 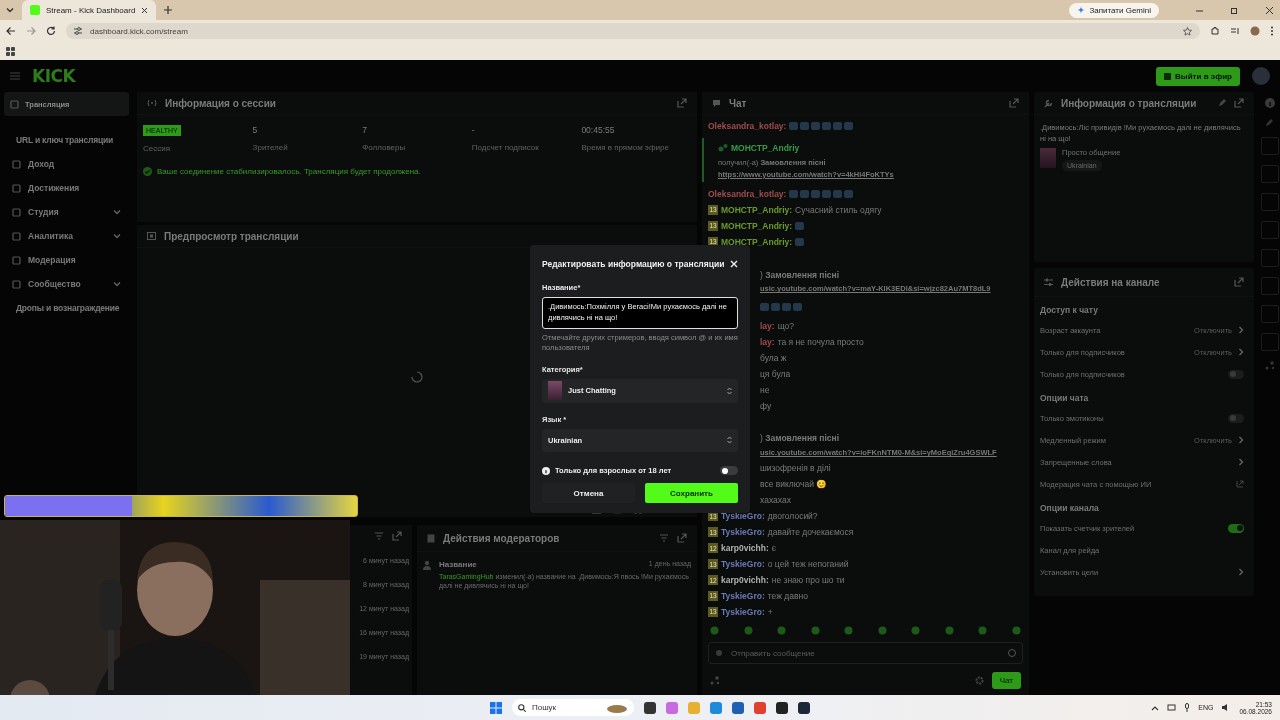 I want to click on chat-message: була ж, so click(x=773, y=357).